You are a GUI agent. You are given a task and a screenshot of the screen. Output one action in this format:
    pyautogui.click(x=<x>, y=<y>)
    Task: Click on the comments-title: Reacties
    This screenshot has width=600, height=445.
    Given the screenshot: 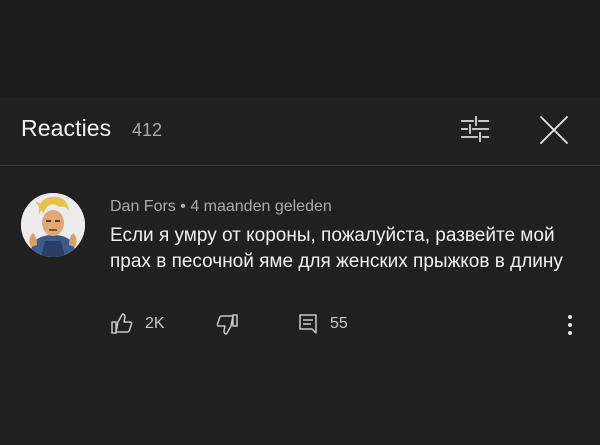 What is the action you would take?
    pyautogui.click(x=66, y=128)
    